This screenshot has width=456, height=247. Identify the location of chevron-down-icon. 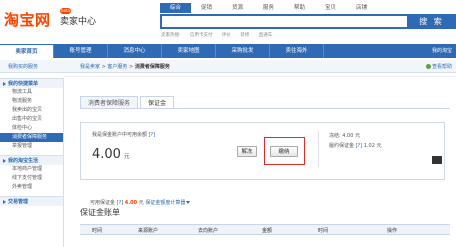
(188, 202).